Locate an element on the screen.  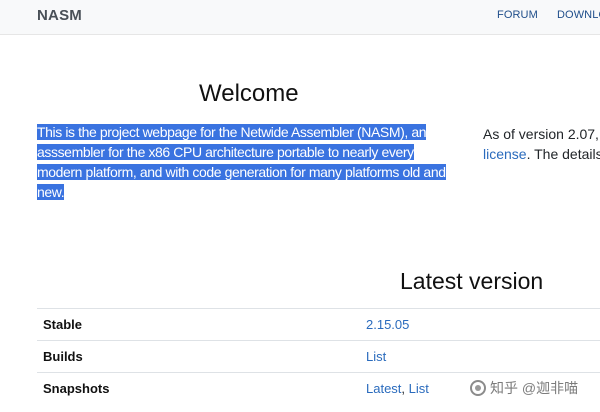
watermark: 知乎 @迦非喵 is located at coordinates (524, 388).